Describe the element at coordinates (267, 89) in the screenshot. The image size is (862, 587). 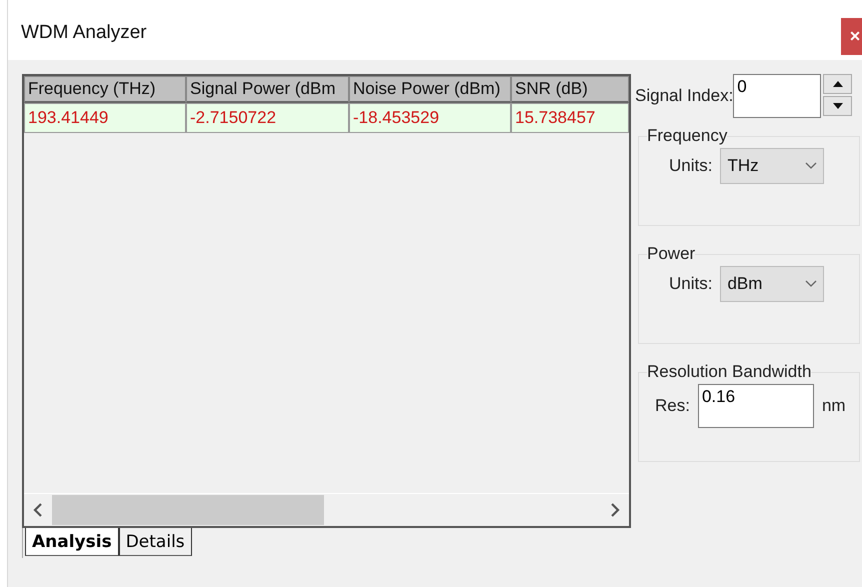
I see `column-header: Signal Power (dBm` at that location.